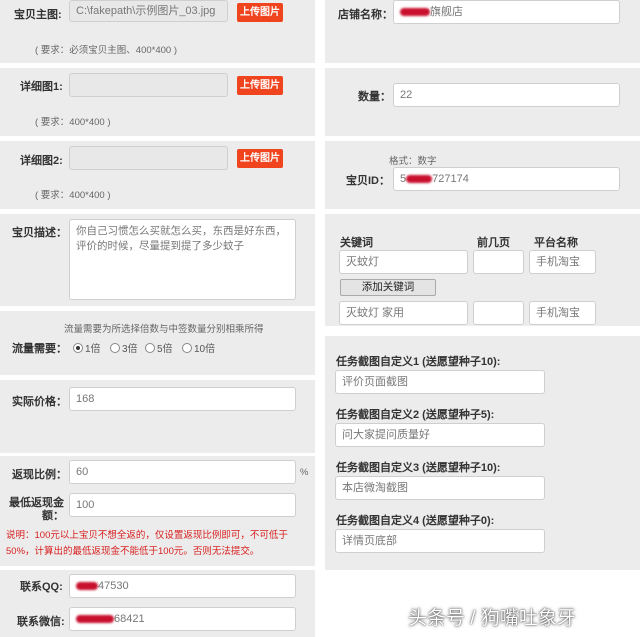 The image size is (640, 637). I want to click on platform-input-2: 手机淘宝, so click(562, 313).